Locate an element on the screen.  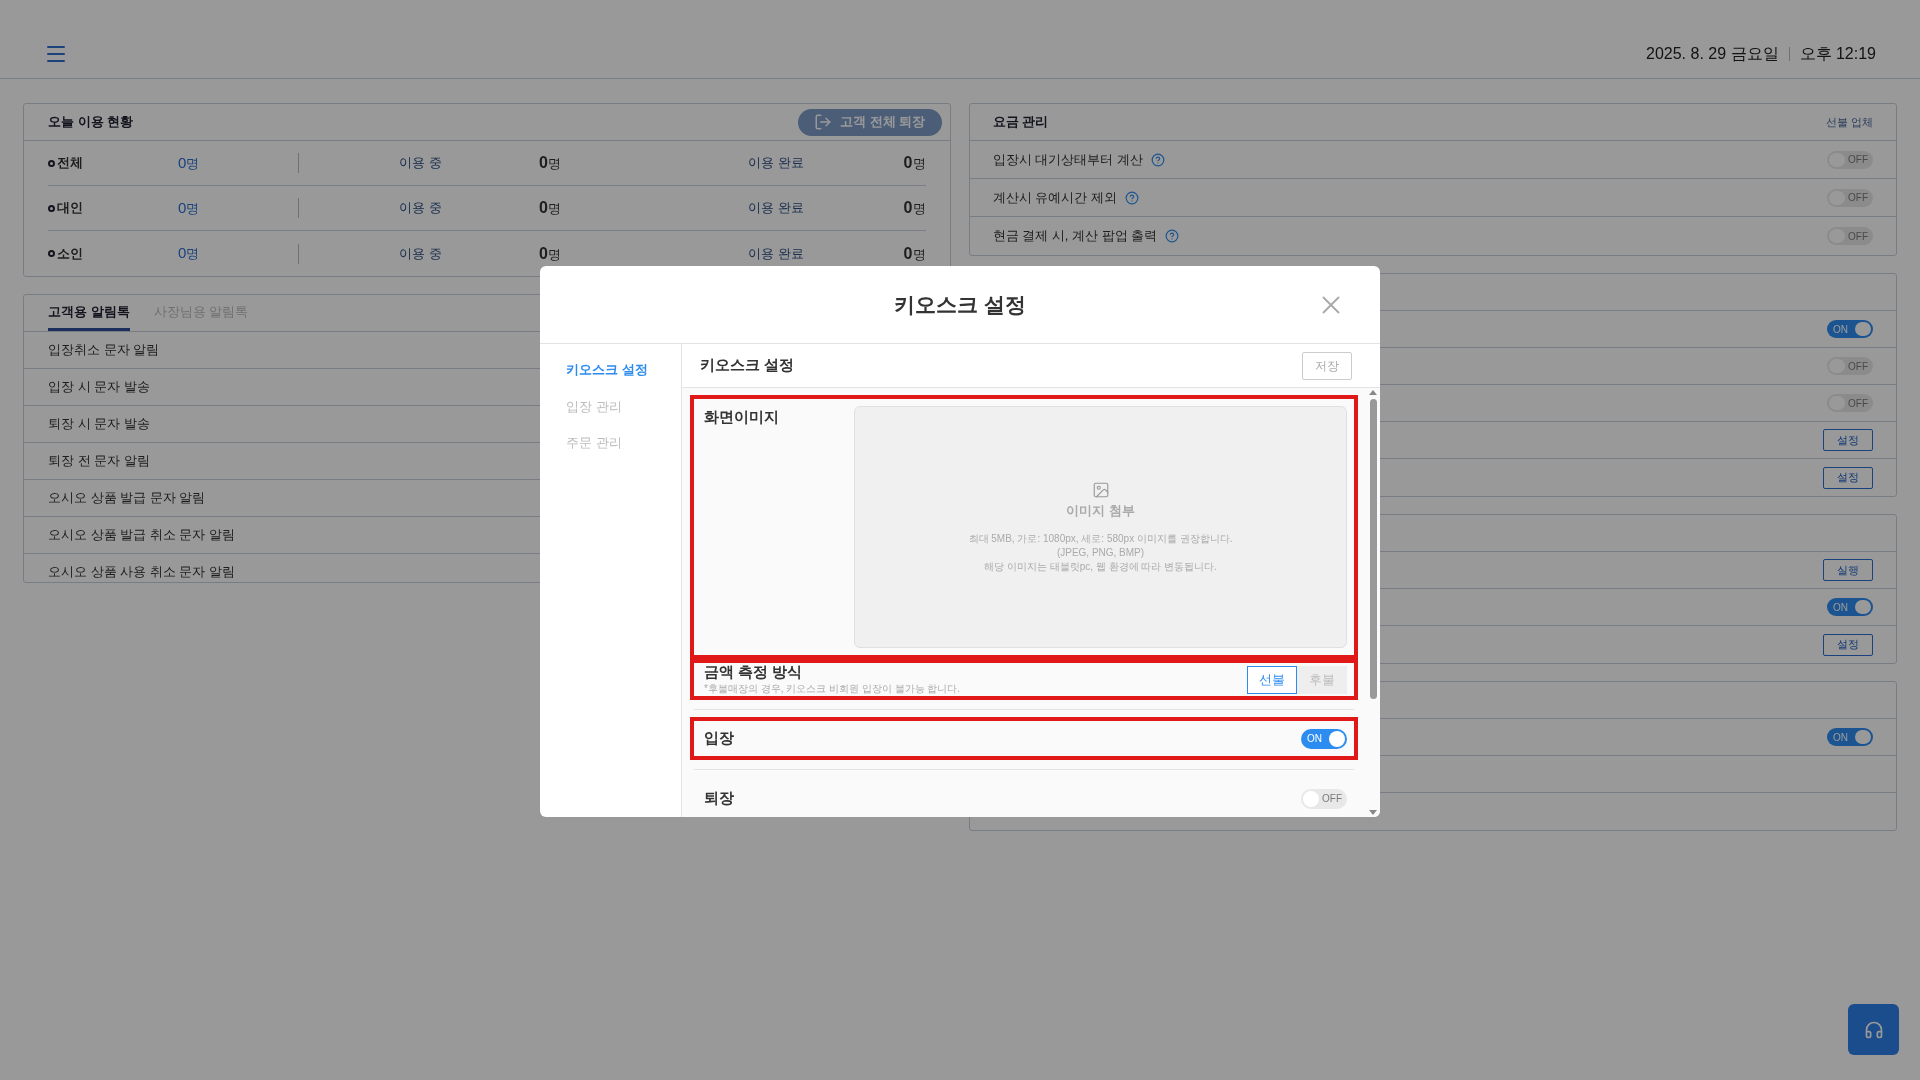
field-label: 퇴장 is located at coordinates (719, 798).